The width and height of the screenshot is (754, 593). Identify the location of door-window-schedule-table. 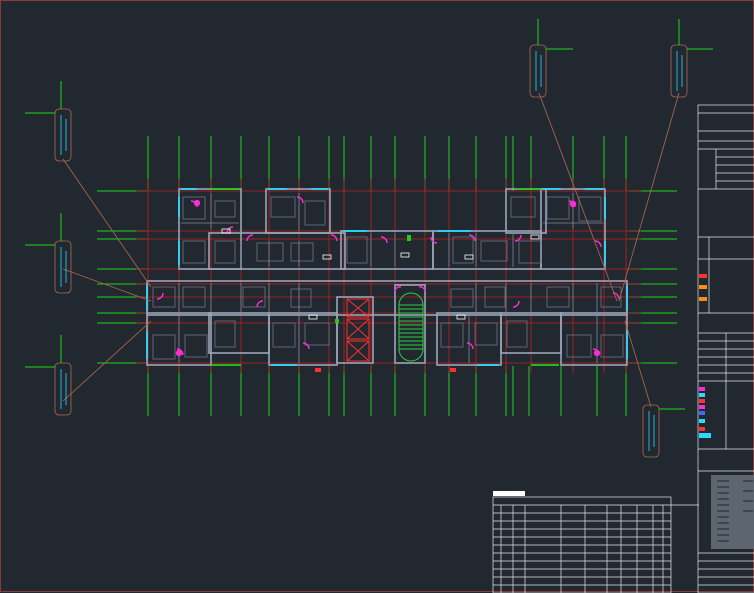
(595, 544).